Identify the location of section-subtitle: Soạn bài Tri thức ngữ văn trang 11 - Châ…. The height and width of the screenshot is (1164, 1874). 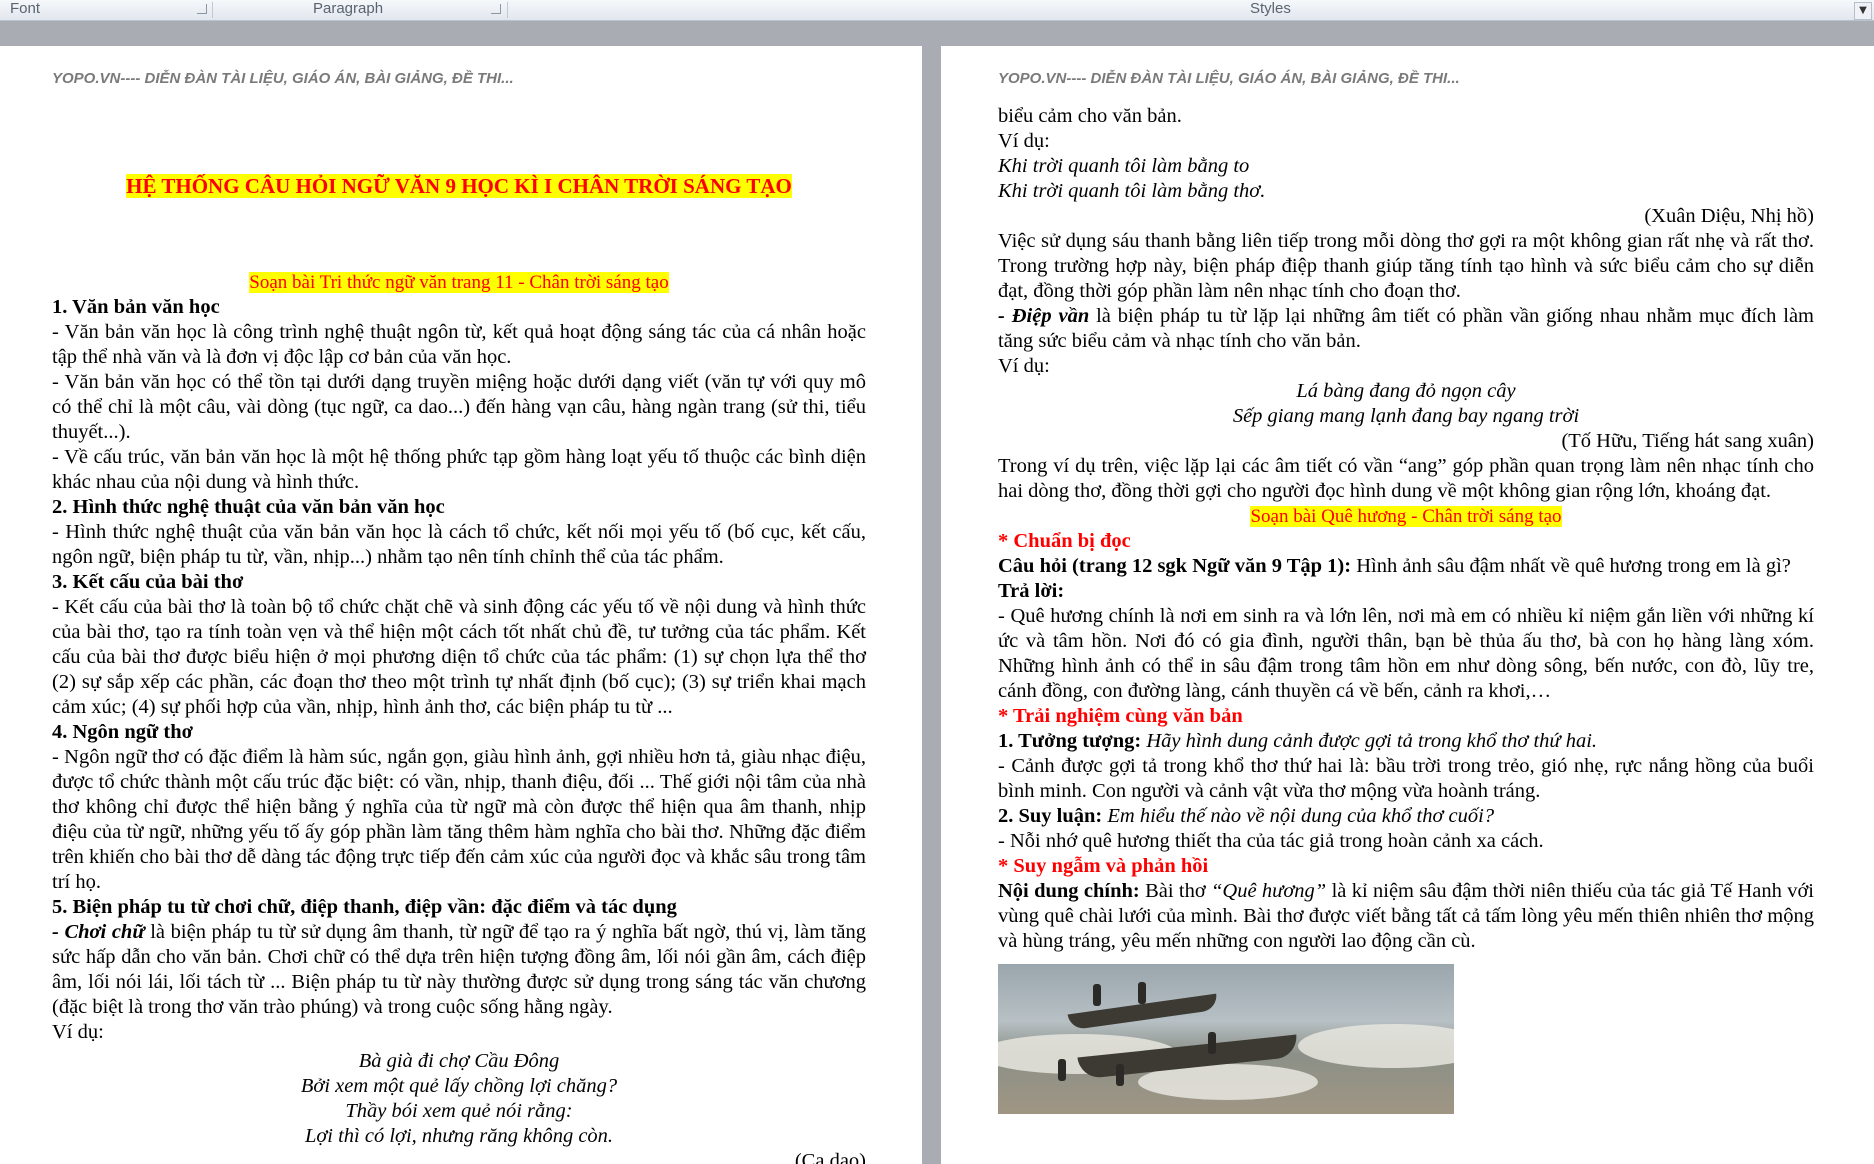
(459, 282).